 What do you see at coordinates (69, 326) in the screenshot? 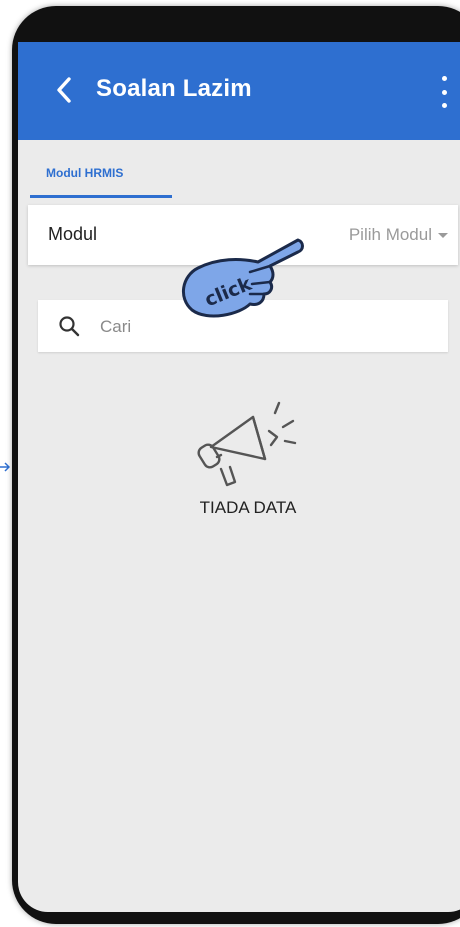
I see `search-icon` at bounding box center [69, 326].